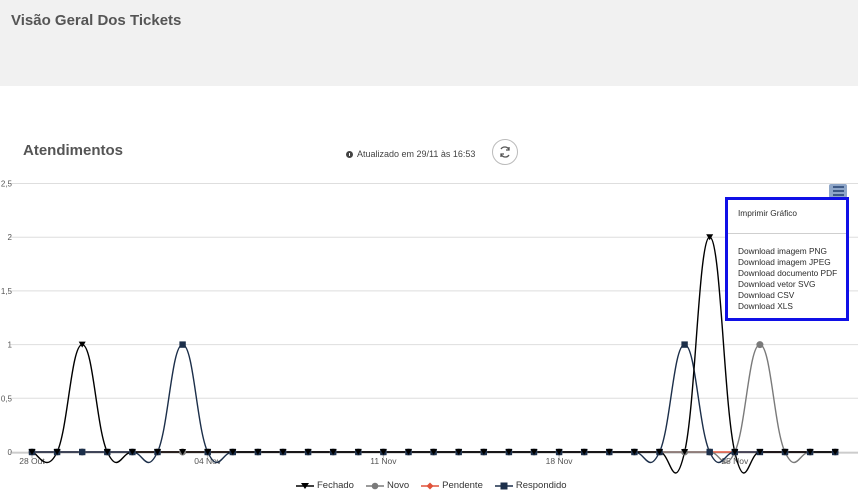 The image size is (858, 500). What do you see at coordinates (7, 184) in the screenshot?
I see `y-tick-label: 2,5` at bounding box center [7, 184].